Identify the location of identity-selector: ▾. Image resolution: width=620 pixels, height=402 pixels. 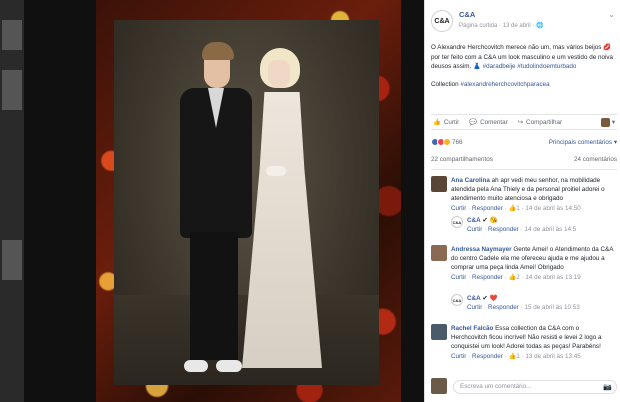
(607, 122).